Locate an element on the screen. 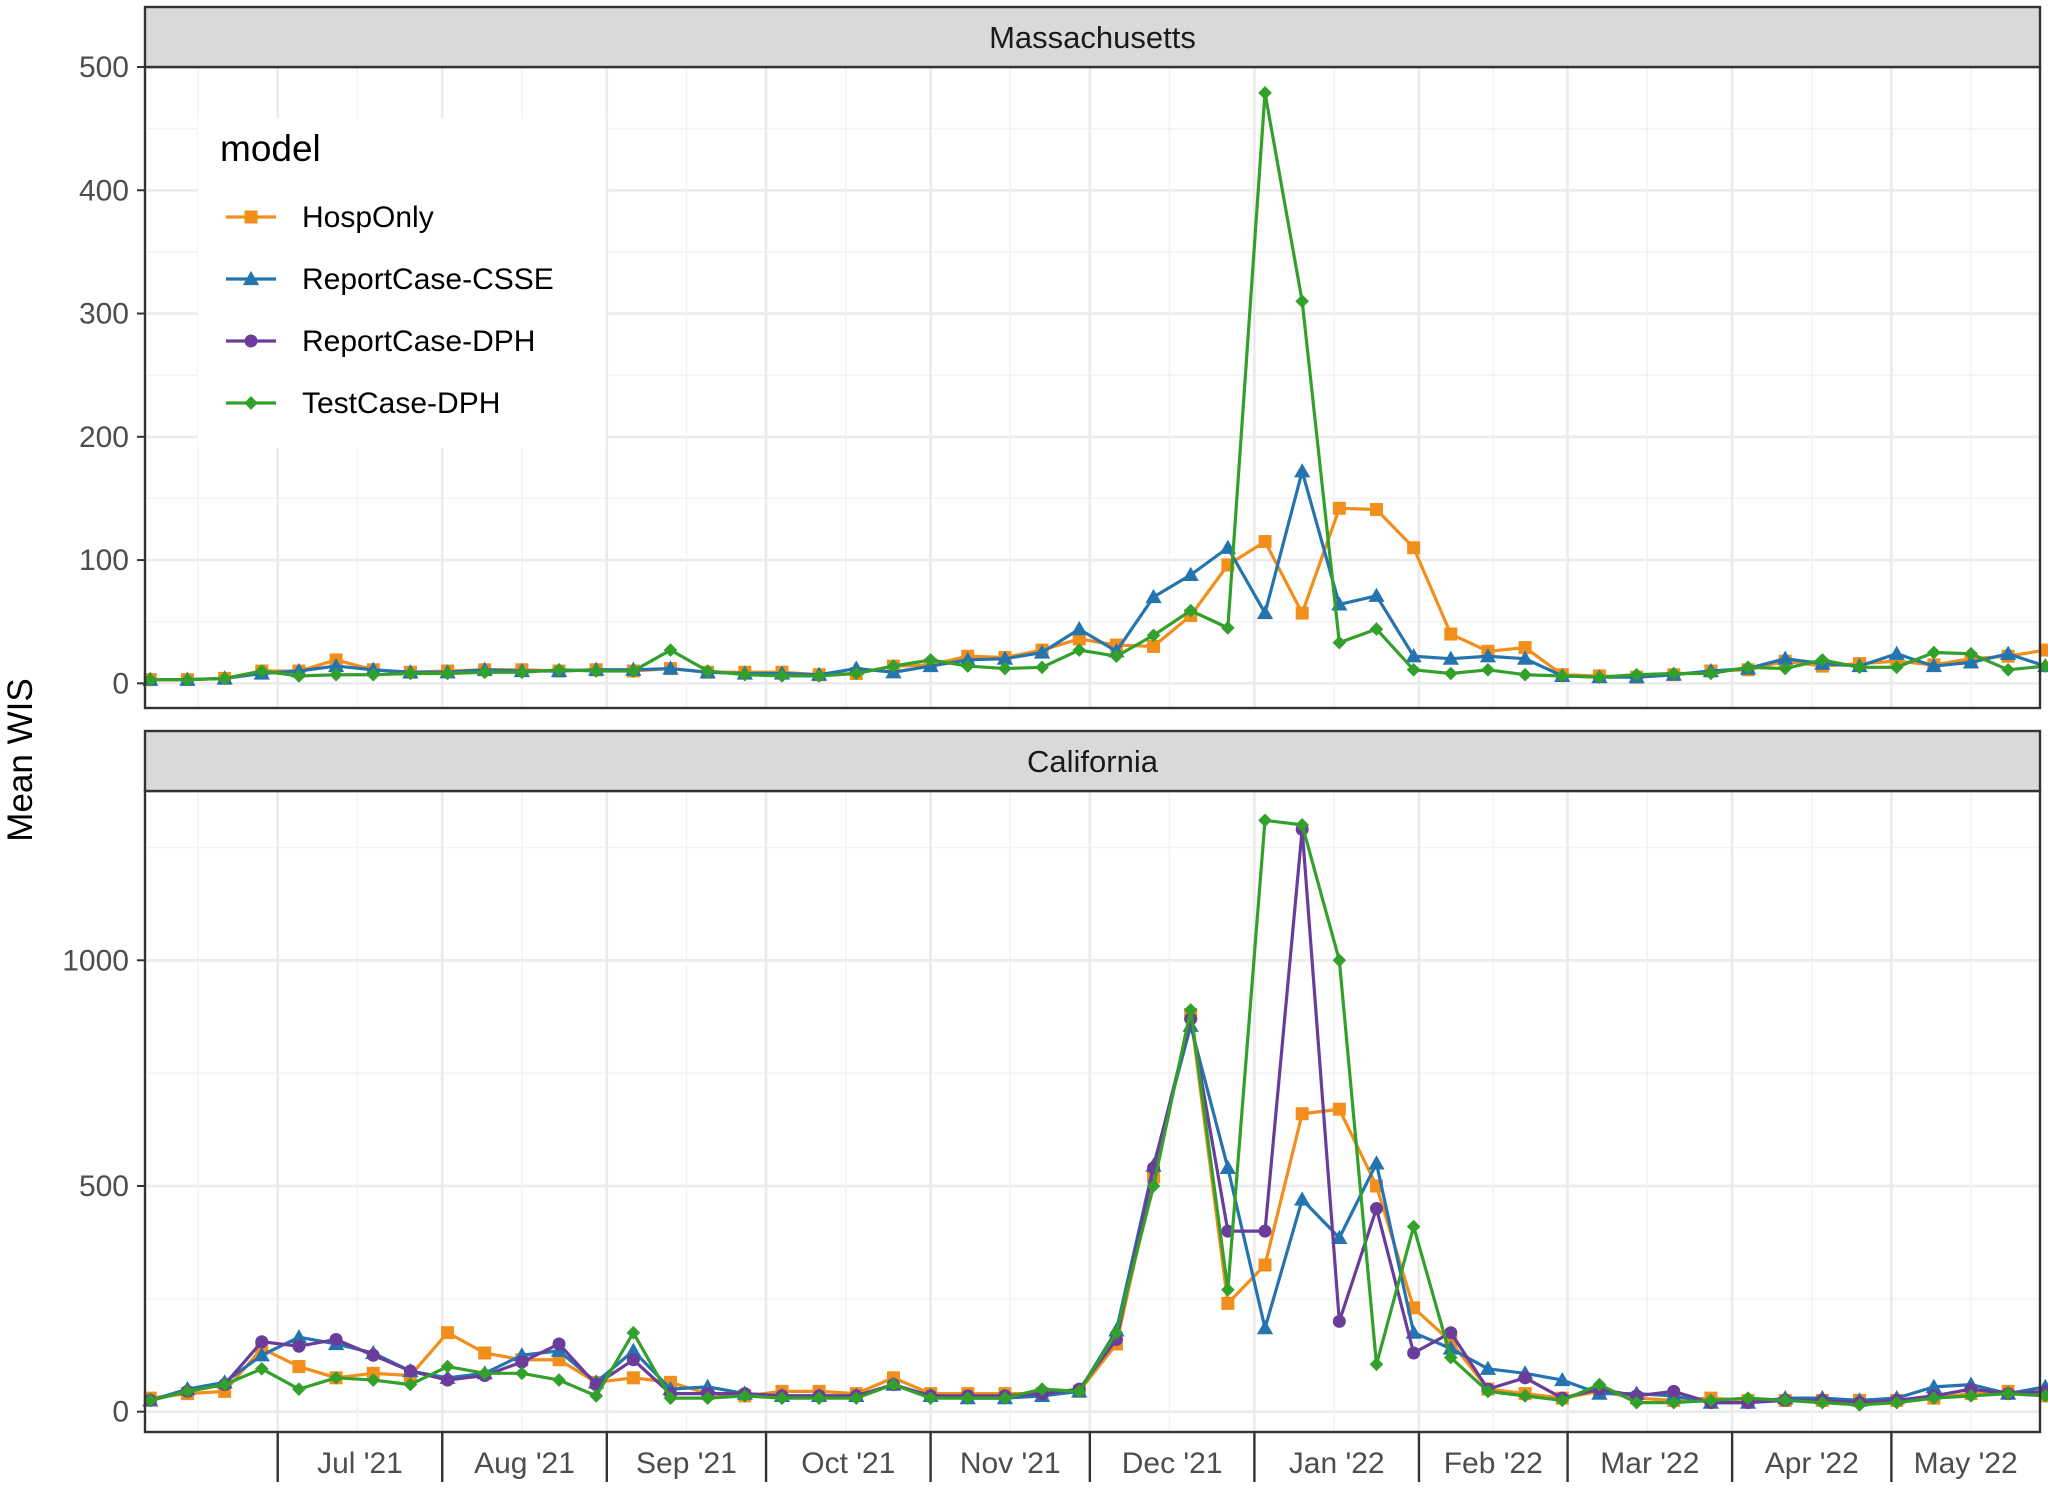  facet-strip-label: Massachusetts is located at coordinates (1092, 37).